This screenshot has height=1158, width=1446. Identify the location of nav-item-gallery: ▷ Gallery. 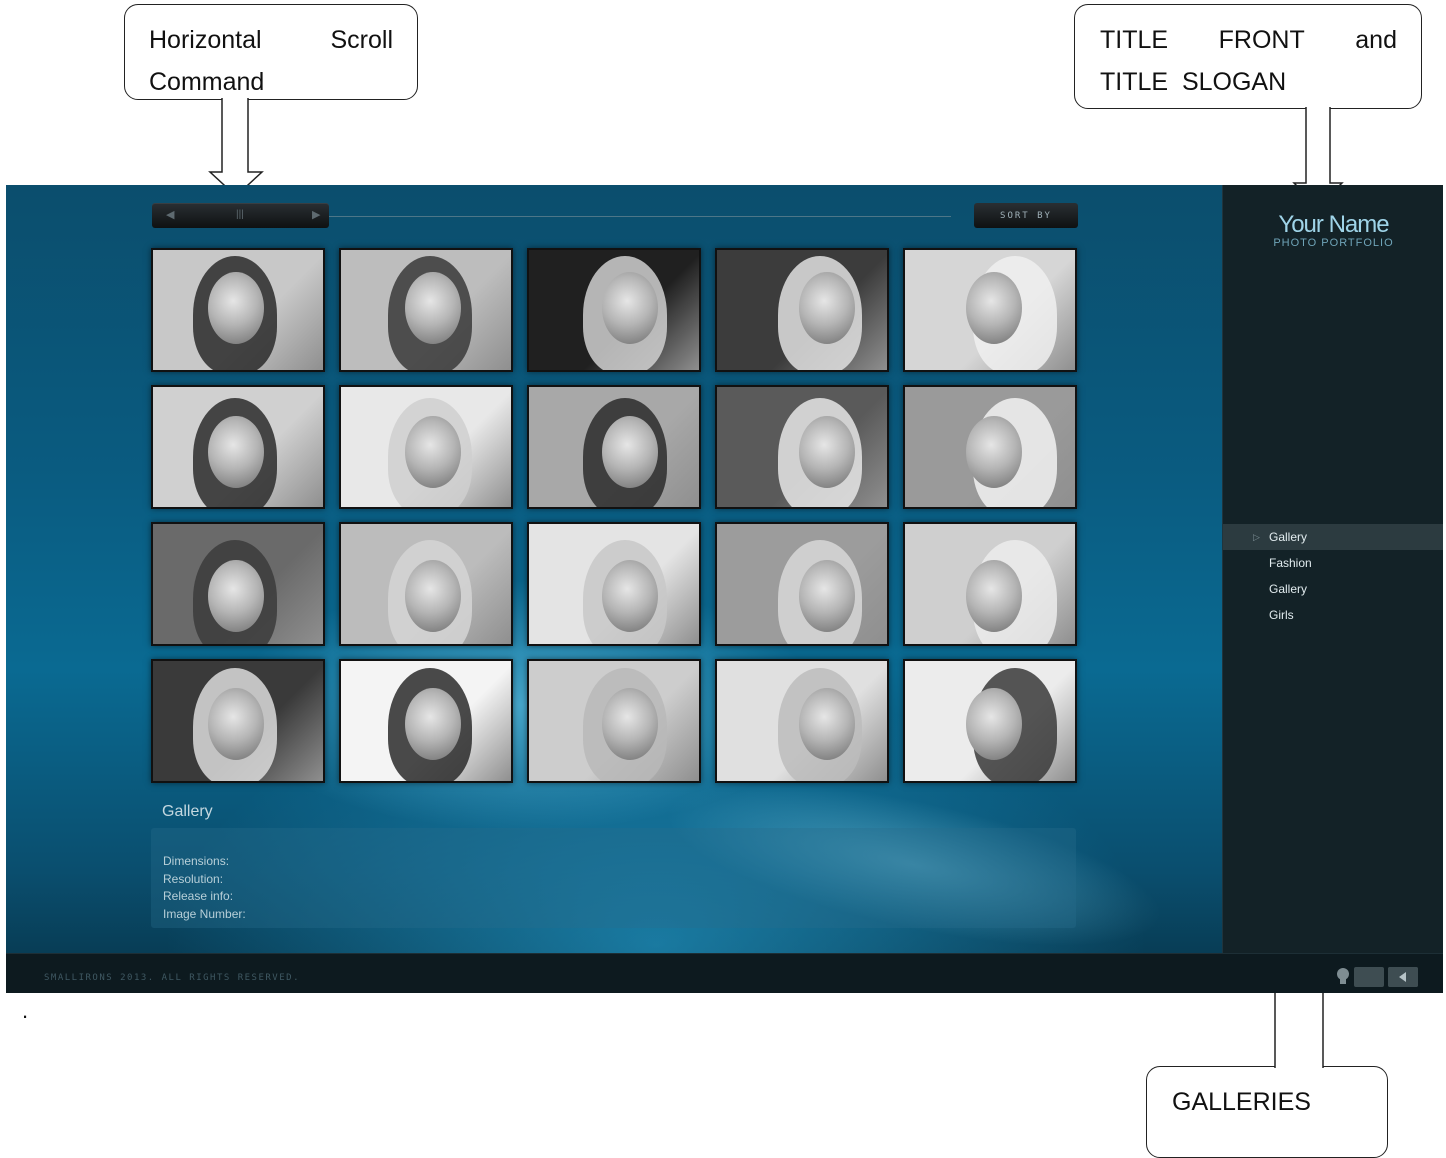
(1333, 537).